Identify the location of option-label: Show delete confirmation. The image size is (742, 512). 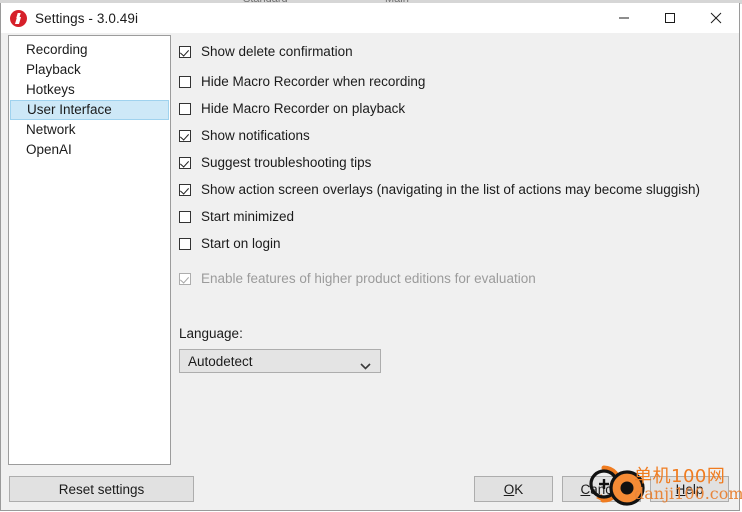
(277, 51).